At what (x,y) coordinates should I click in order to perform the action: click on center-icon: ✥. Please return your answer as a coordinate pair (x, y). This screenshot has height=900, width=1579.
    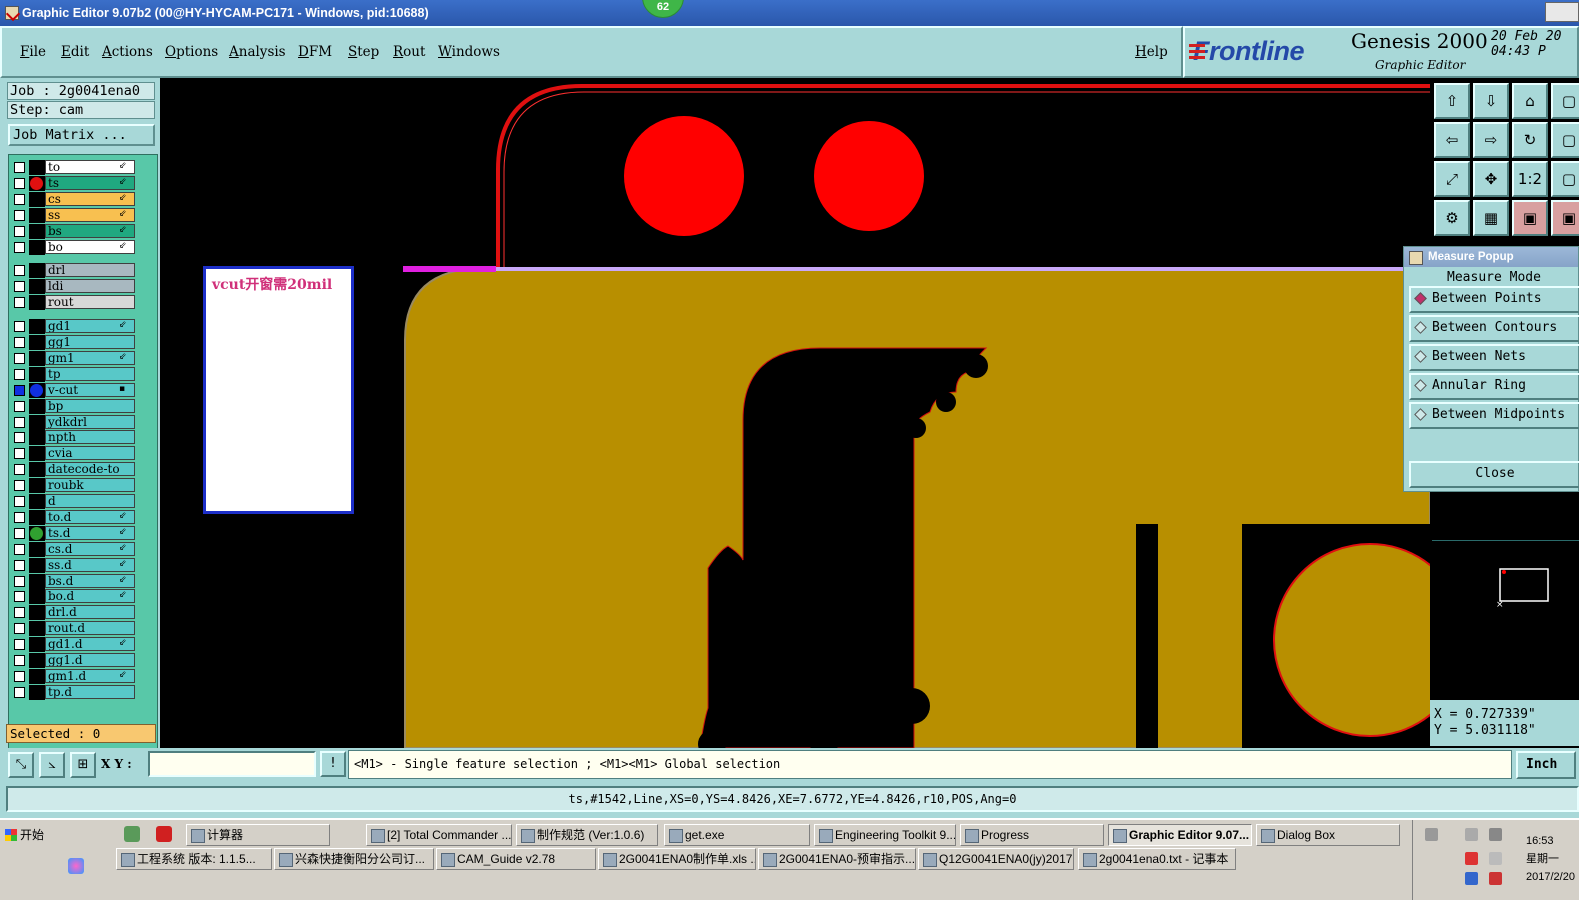
    Looking at the image, I should click on (1491, 179).